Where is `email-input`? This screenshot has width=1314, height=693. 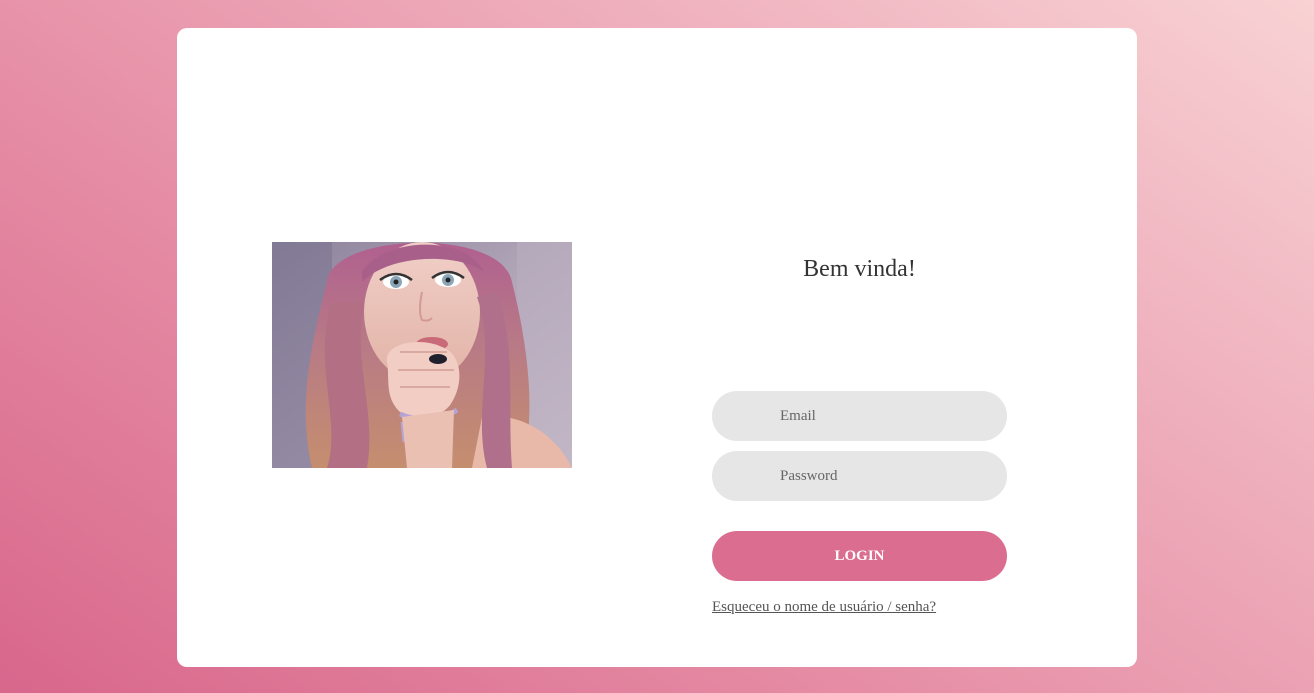
email-input is located at coordinates (859, 416).